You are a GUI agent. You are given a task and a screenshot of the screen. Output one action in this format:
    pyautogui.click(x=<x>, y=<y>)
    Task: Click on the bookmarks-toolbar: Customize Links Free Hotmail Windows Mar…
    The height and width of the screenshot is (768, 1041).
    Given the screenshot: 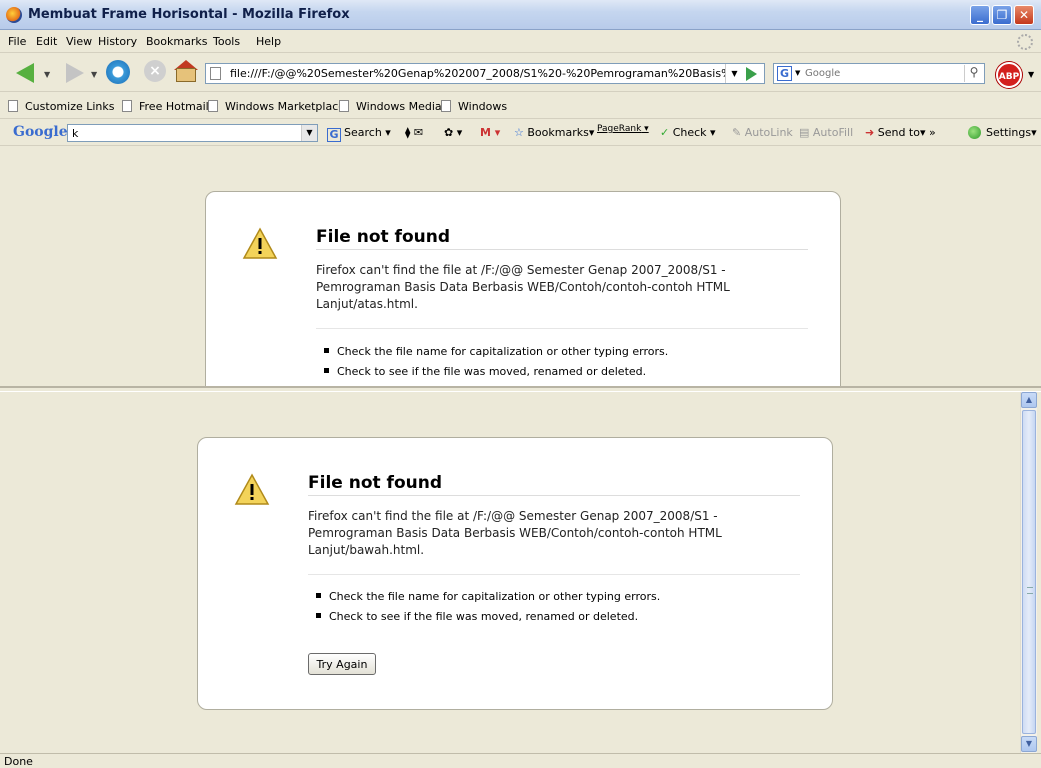 What is the action you would take?
    pyautogui.click(x=520, y=106)
    